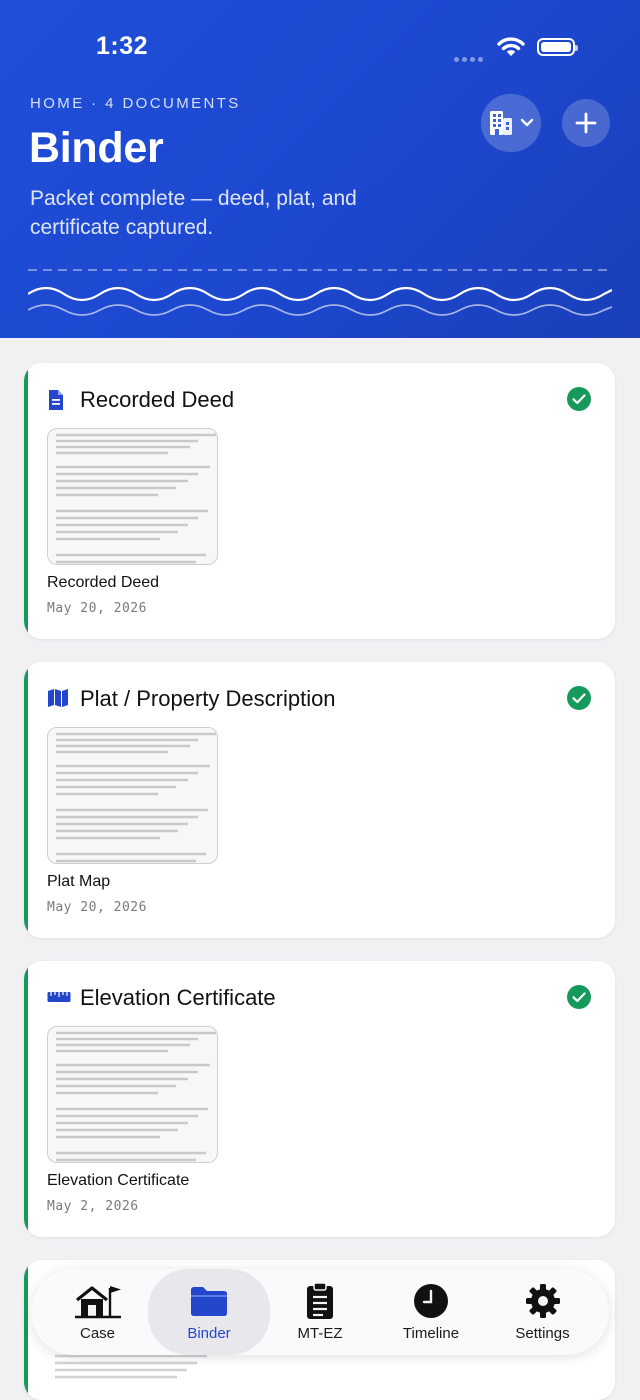 Image resolution: width=640 pixels, height=1400 pixels. I want to click on cellular-signal-icon, so click(470, 58).